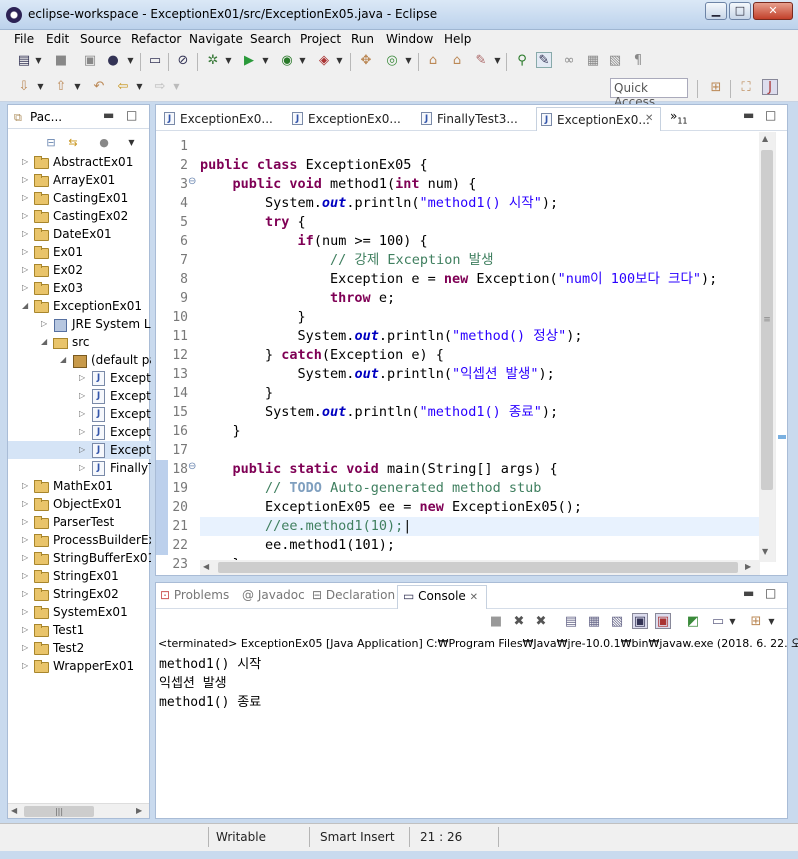 The image size is (798, 859). I want to click on menu-window: Window, so click(409, 39).